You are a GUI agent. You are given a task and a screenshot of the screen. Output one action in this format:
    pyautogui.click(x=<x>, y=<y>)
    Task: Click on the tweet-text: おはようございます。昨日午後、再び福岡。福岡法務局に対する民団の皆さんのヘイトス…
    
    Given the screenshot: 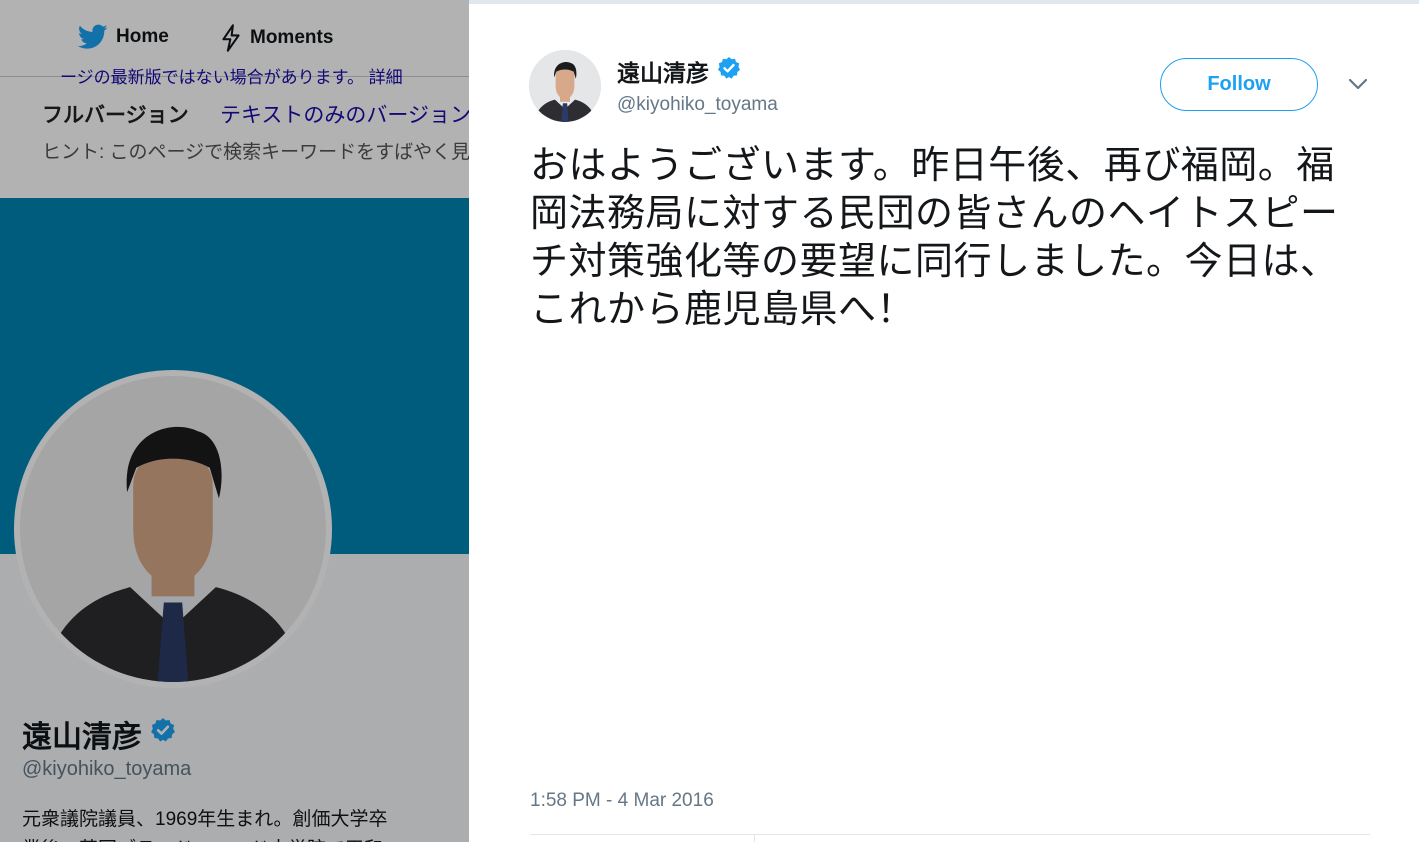 What is the action you would take?
    pyautogui.click(x=934, y=238)
    